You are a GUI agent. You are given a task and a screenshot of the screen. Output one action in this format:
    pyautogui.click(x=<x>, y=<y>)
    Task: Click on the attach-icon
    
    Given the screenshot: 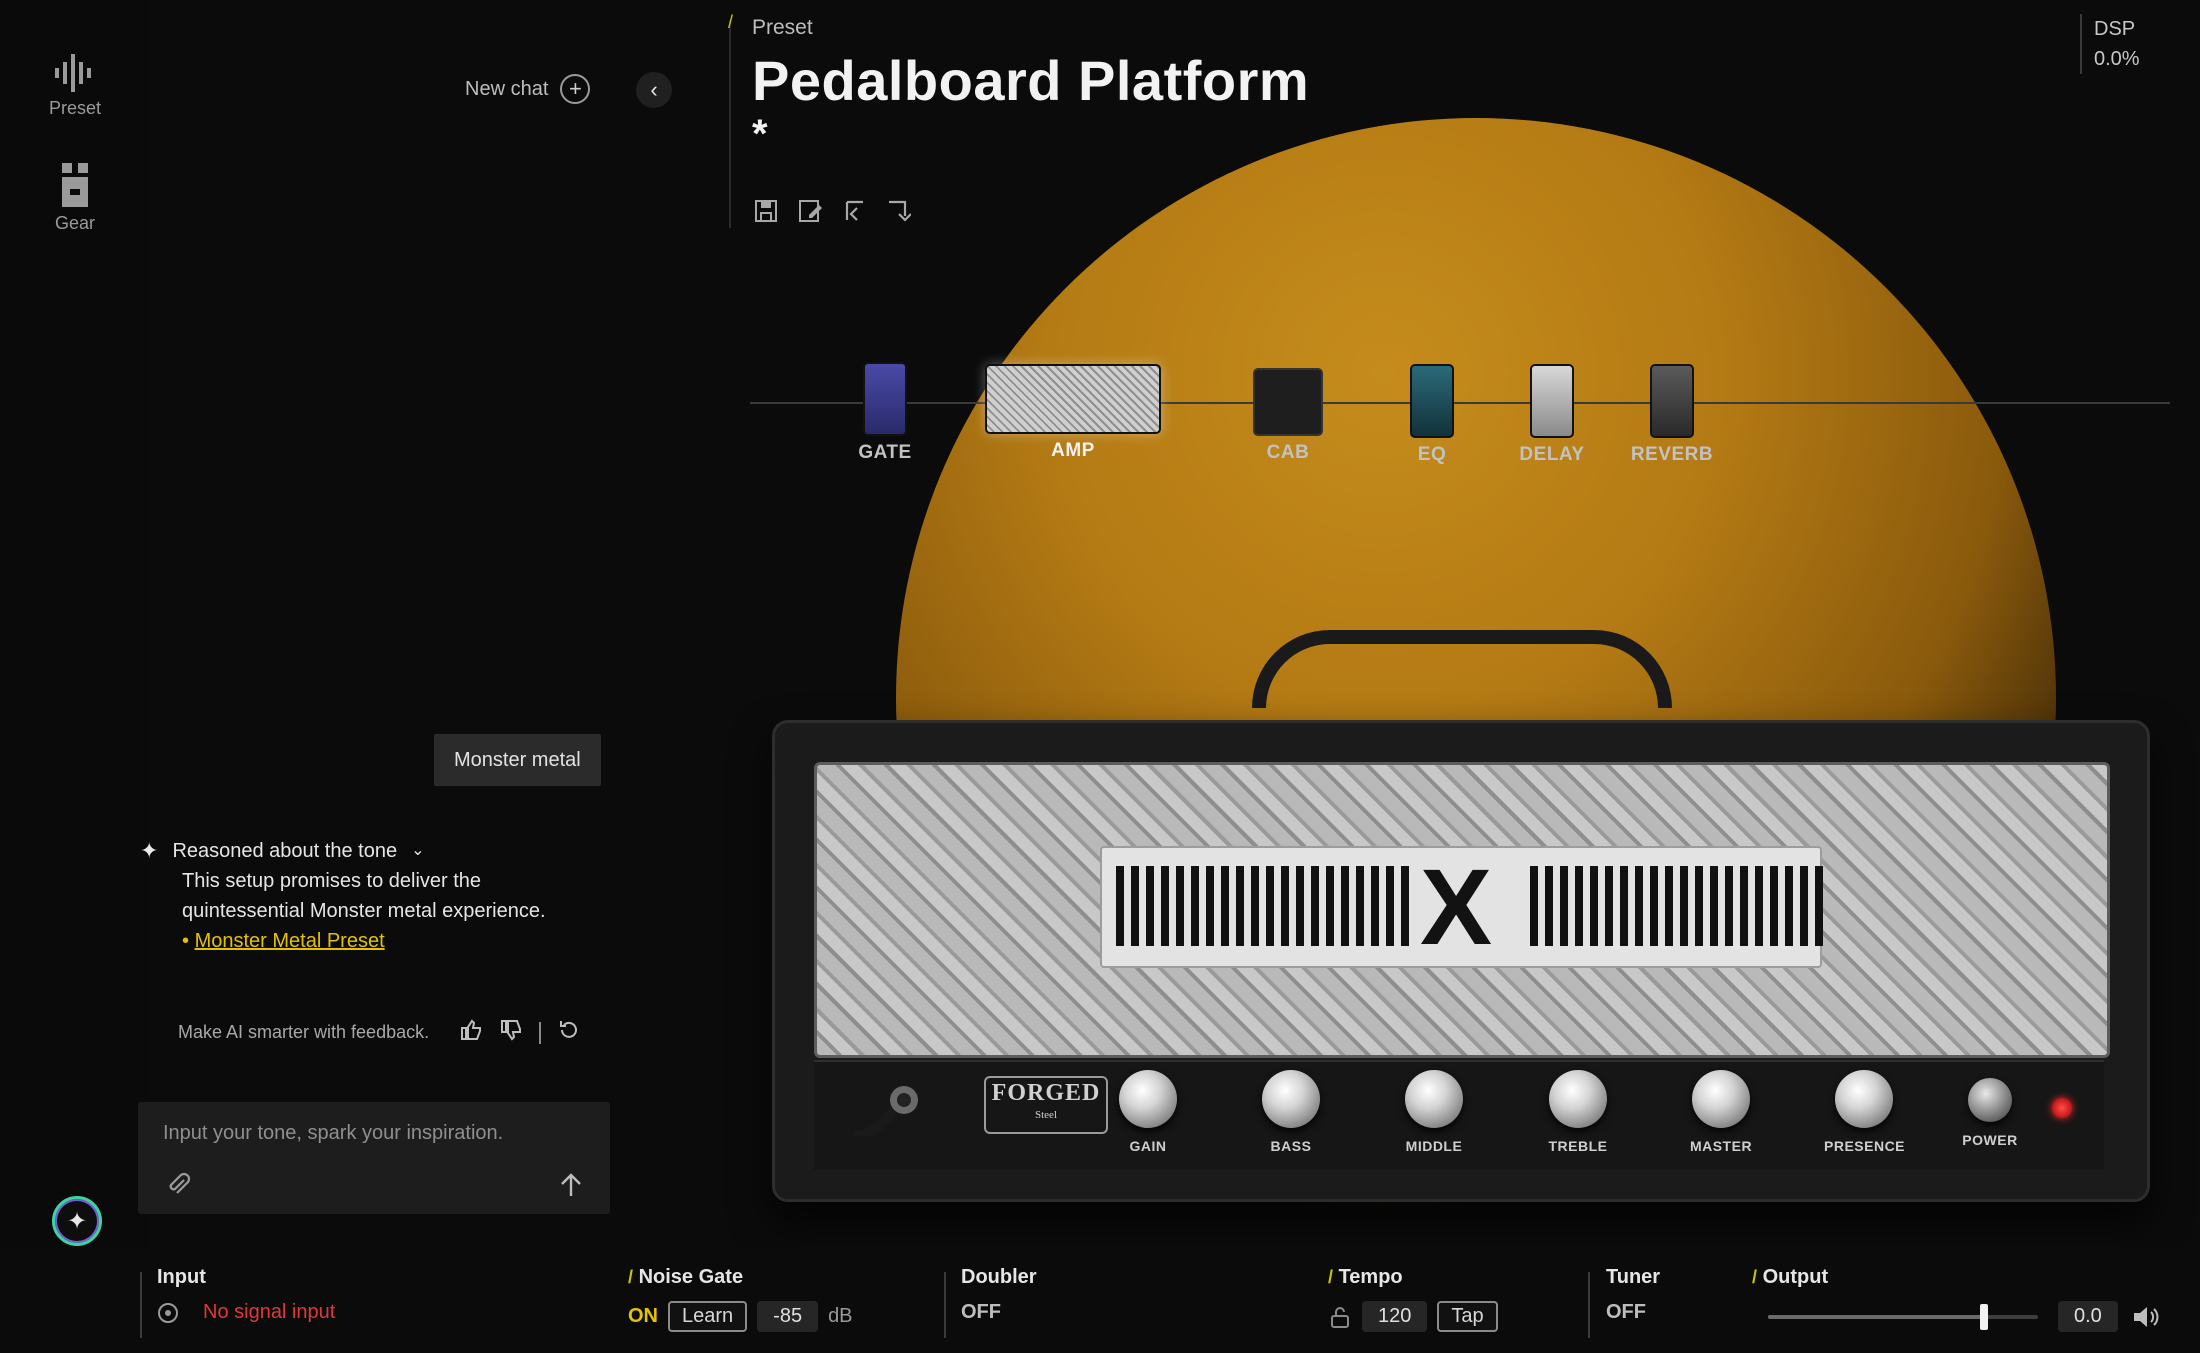 What is the action you would take?
    pyautogui.click(x=179, y=1187)
    